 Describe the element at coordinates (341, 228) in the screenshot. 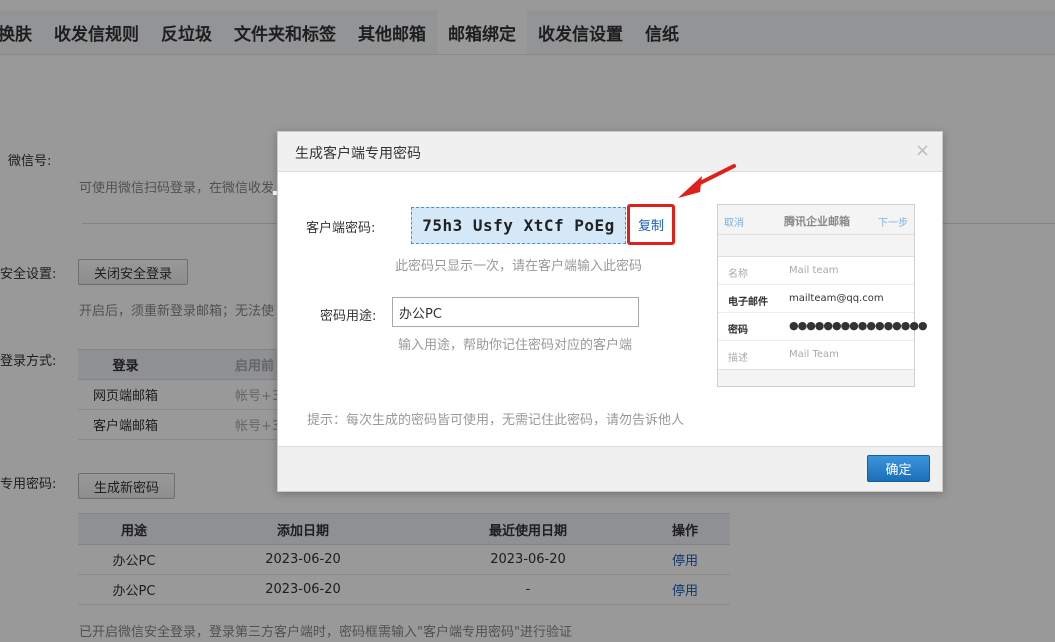

I see `password-label: 客户端密码:` at that location.